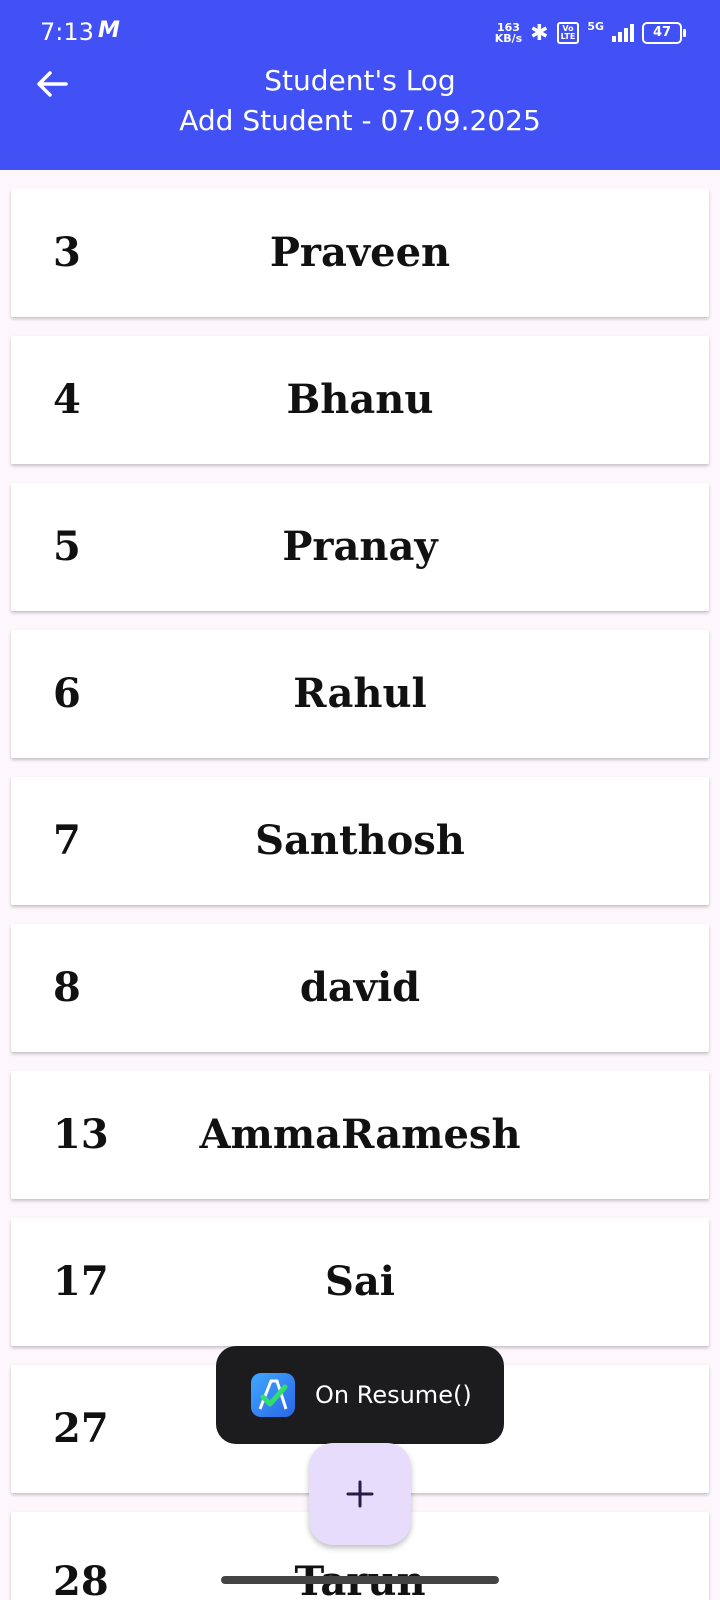 The width and height of the screenshot is (720, 1600). I want to click on page-subtitle: Add Student - 07.09.2025, so click(360, 120).